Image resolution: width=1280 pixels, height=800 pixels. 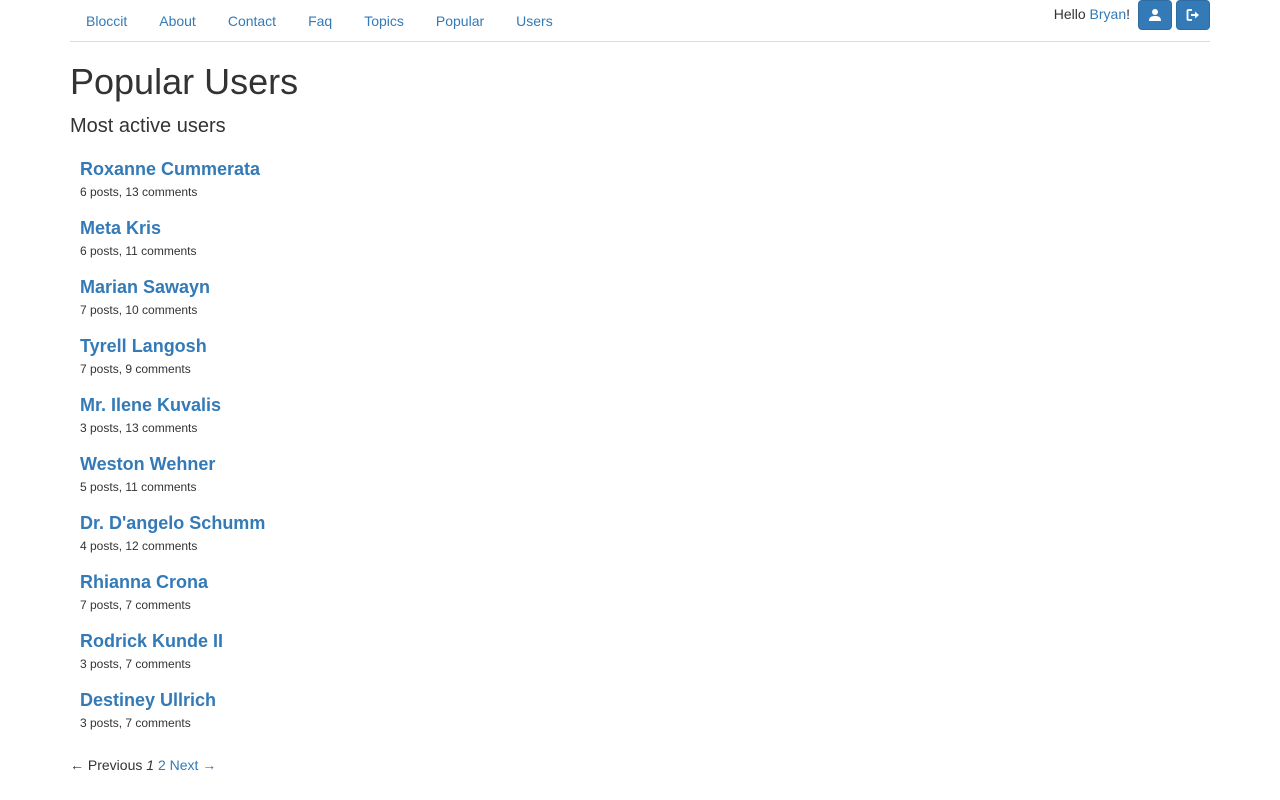 I want to click on user-name-link: Rodrick Kunde II, so click(x=172, y=641).